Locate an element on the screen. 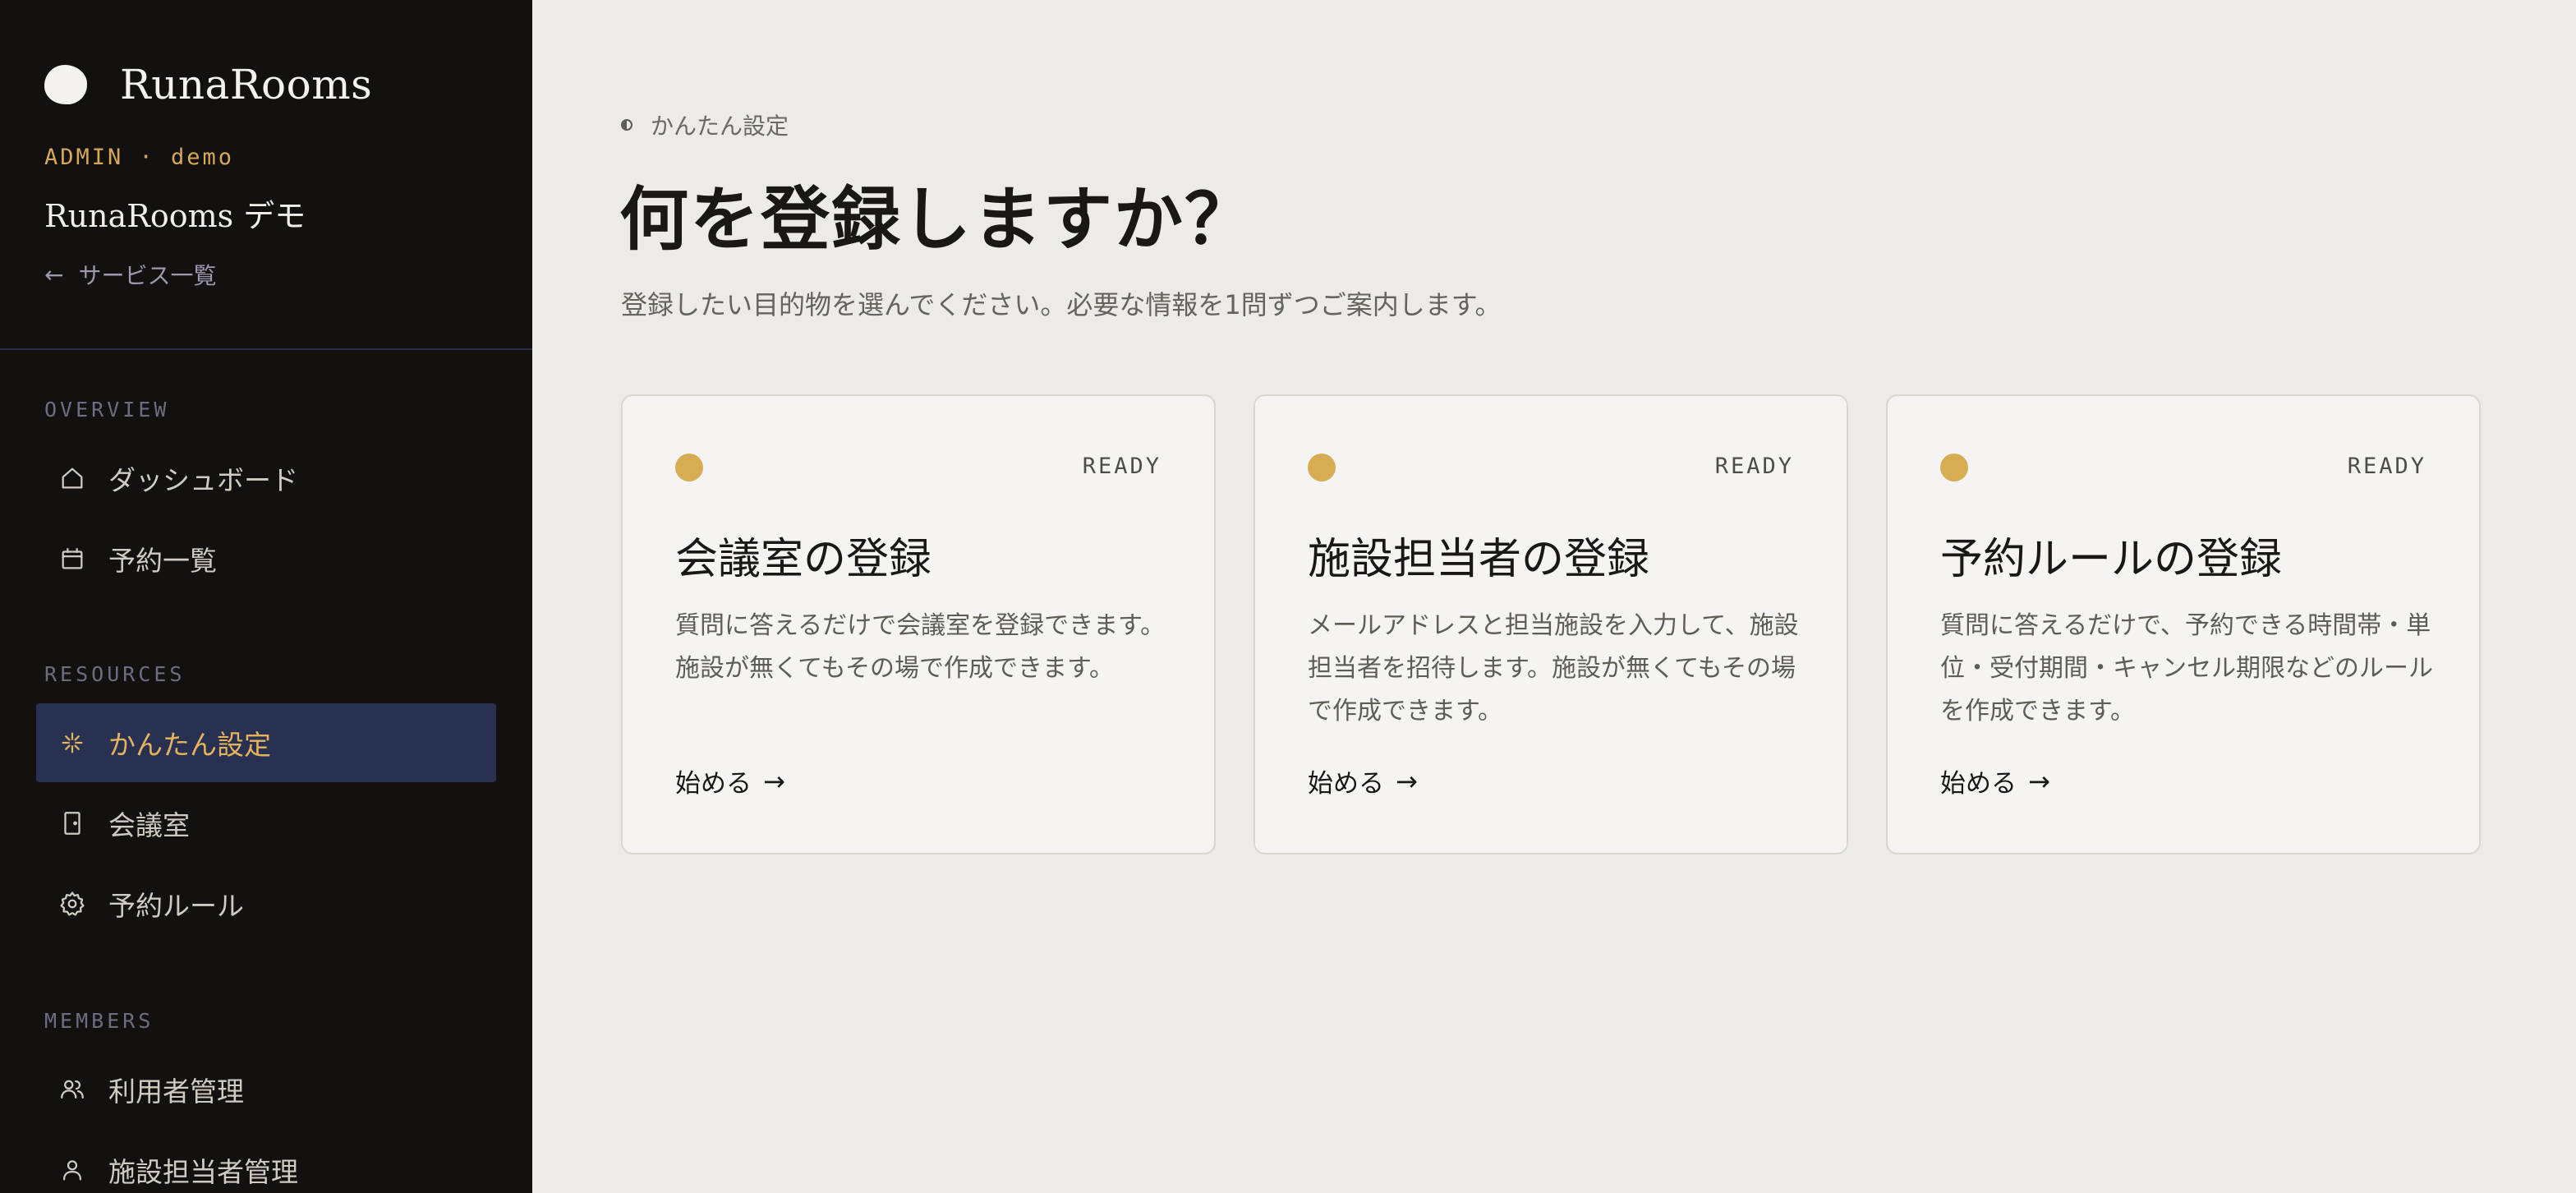 This screenshot has height=1193, width=2576. section-label-overview: OVERVIEW is located at coordinates (107, 409).